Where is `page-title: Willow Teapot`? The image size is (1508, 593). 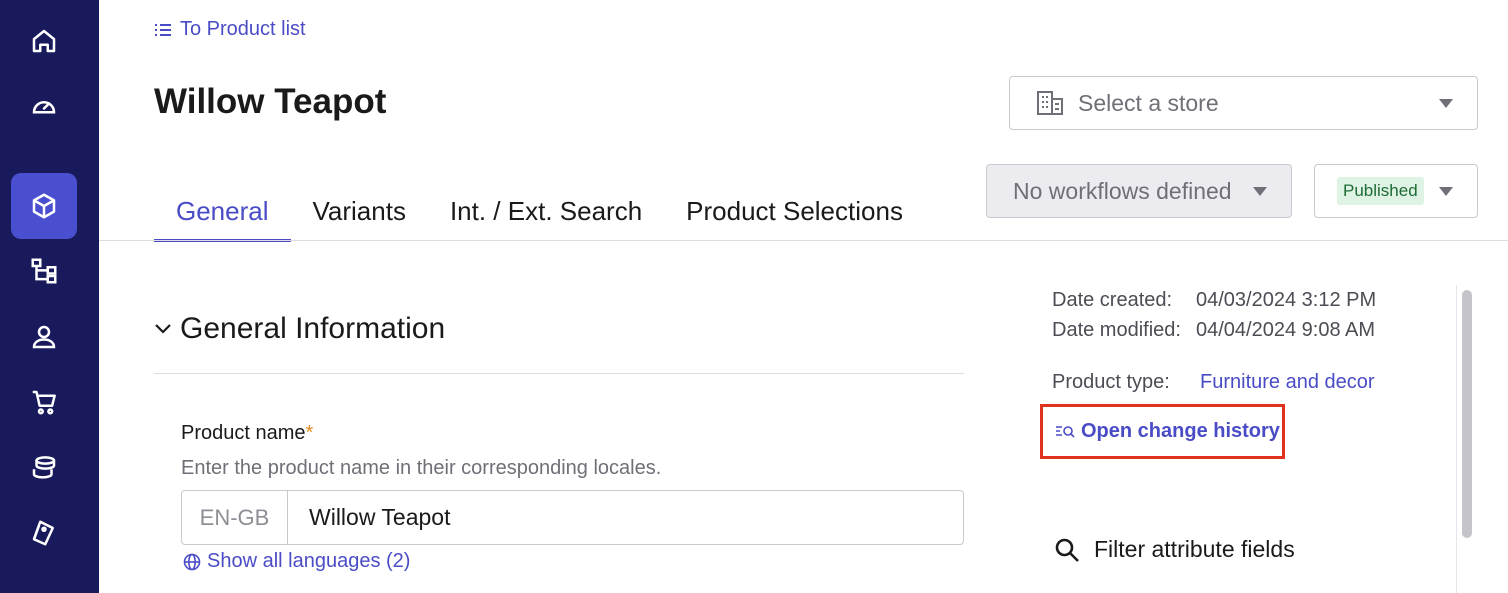 page-title: Willow Teapot is located at coordinates (270, 101).